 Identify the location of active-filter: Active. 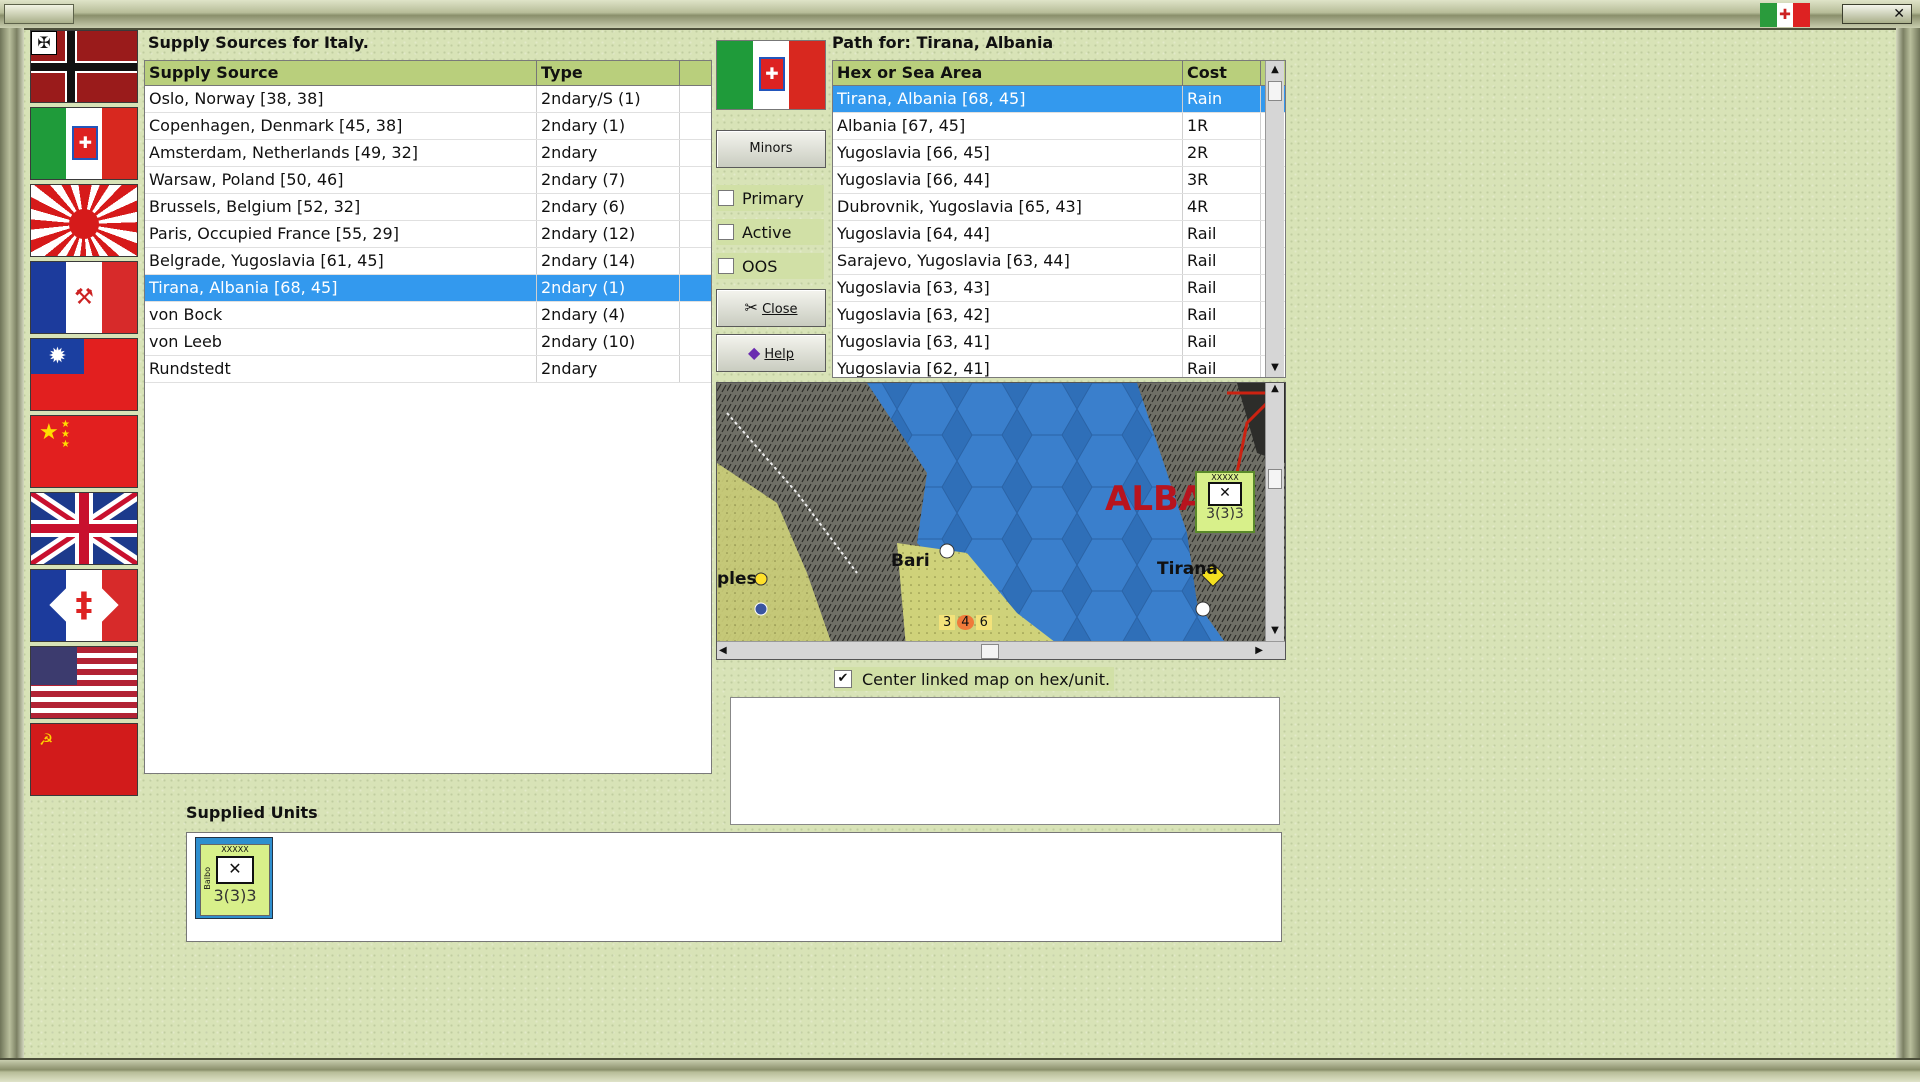
(770, 232).